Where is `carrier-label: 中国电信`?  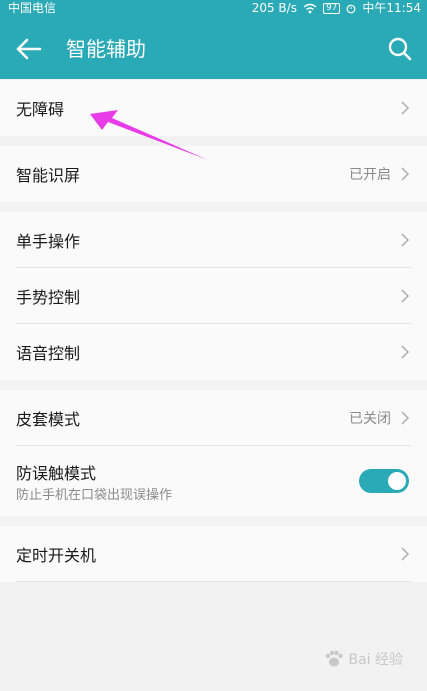 carrier-label: 中国电信 is located at coordinates (32, 8).